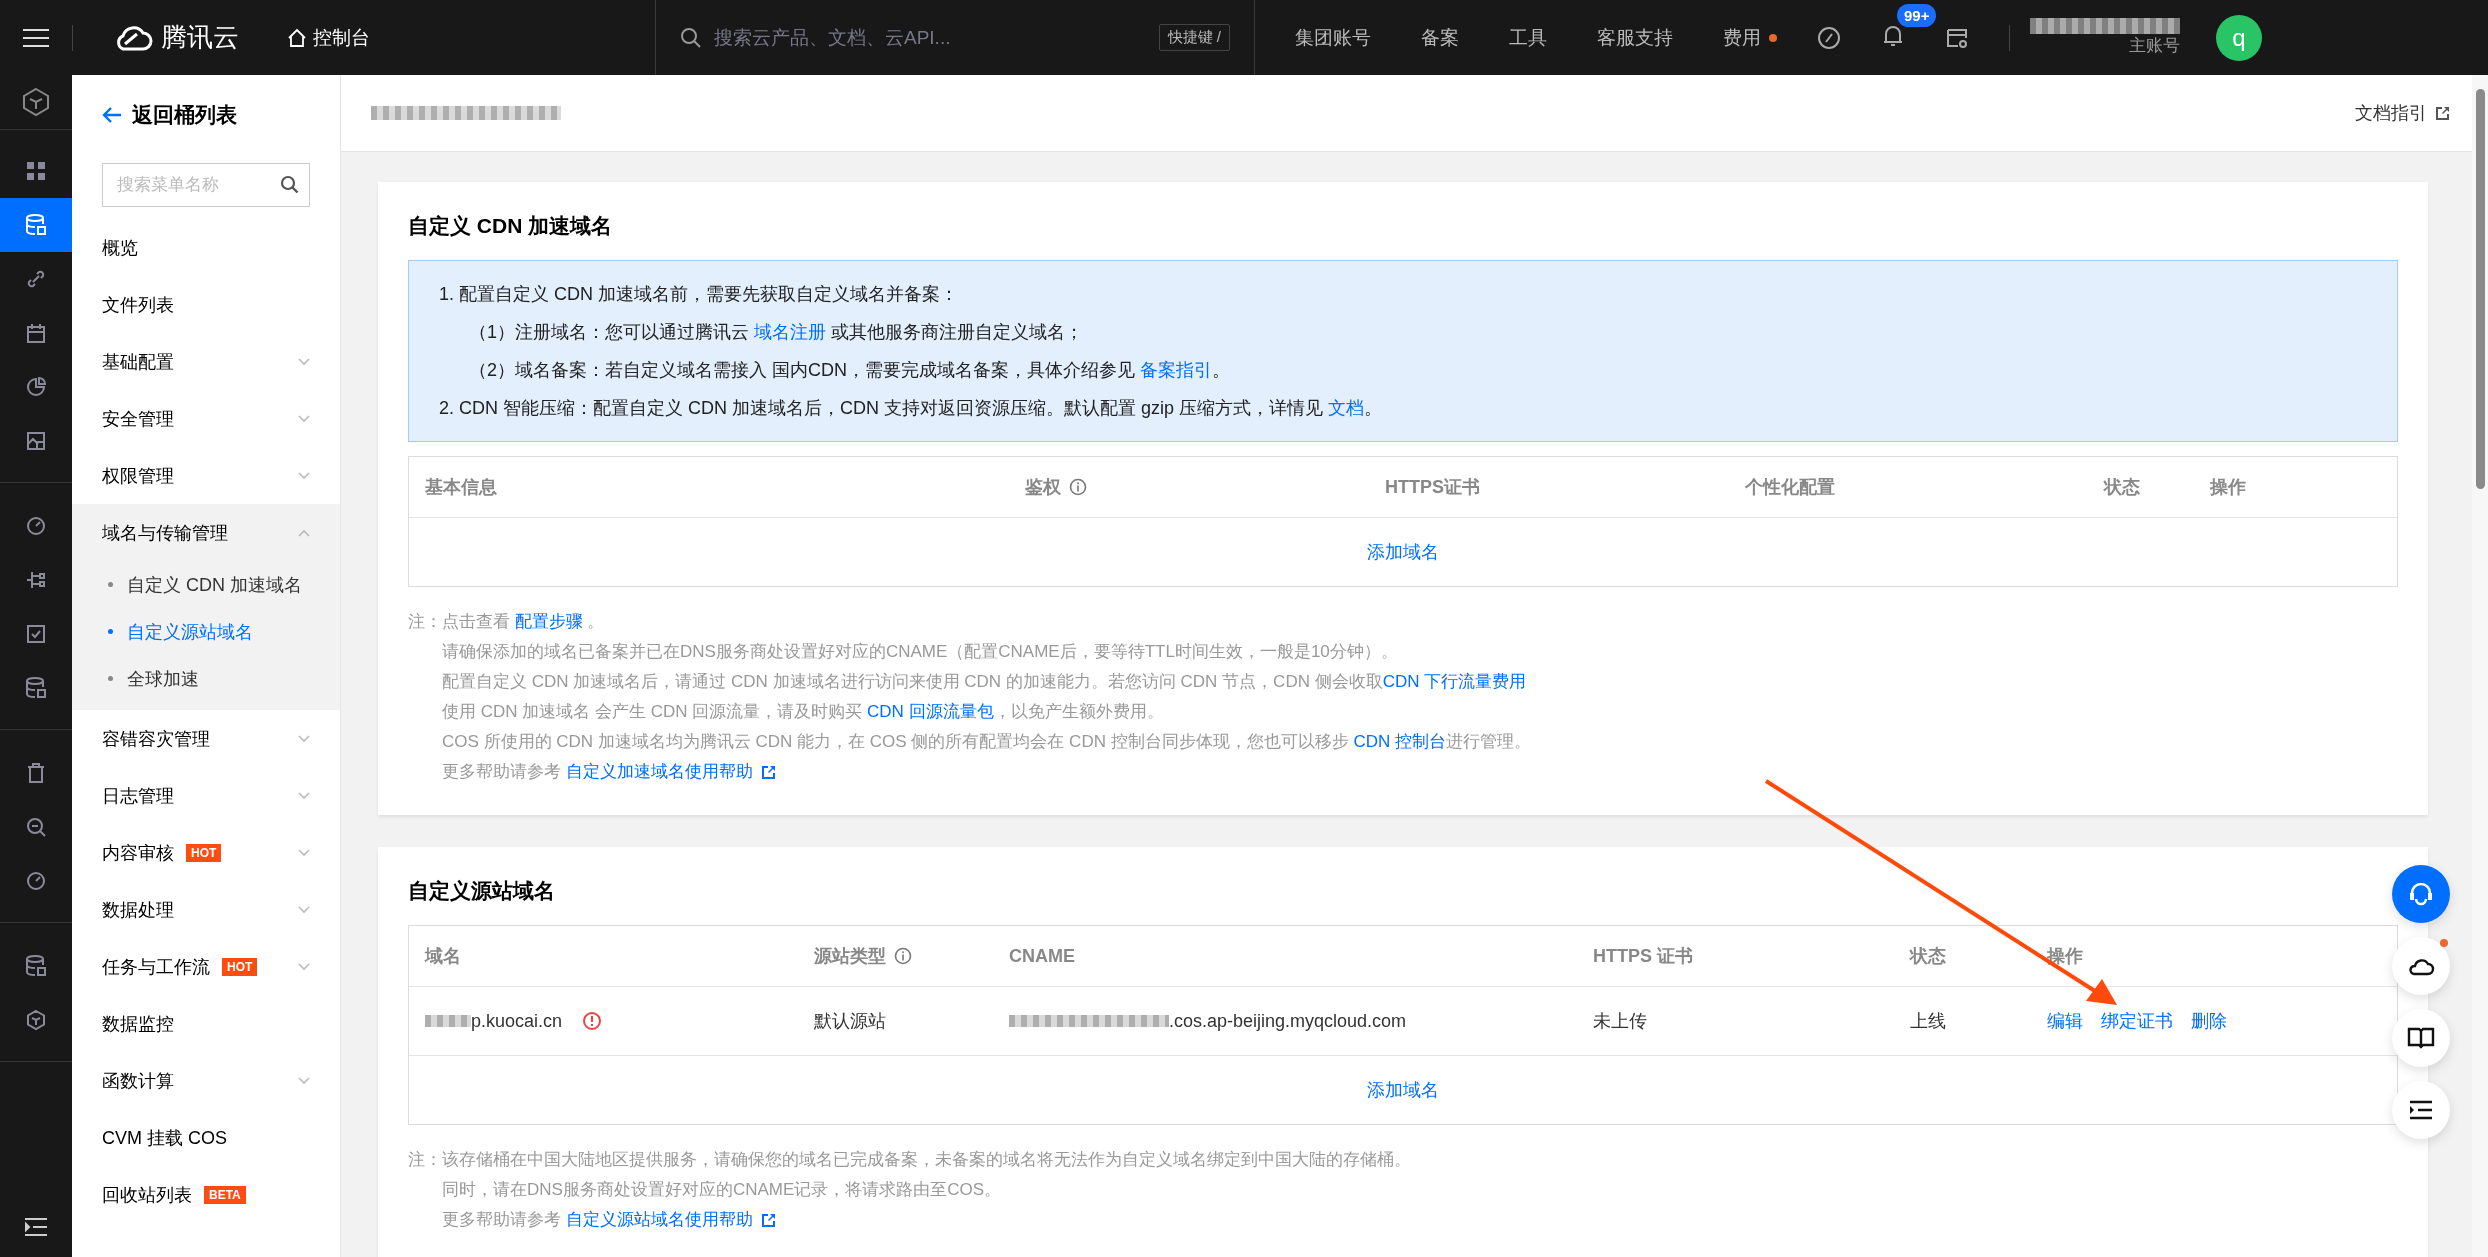 The image size is (2488, 1257). What do you see at coordinates (1078, 487) in the screenshot?
I see `info-icon` at bounding box center [1078, 487].